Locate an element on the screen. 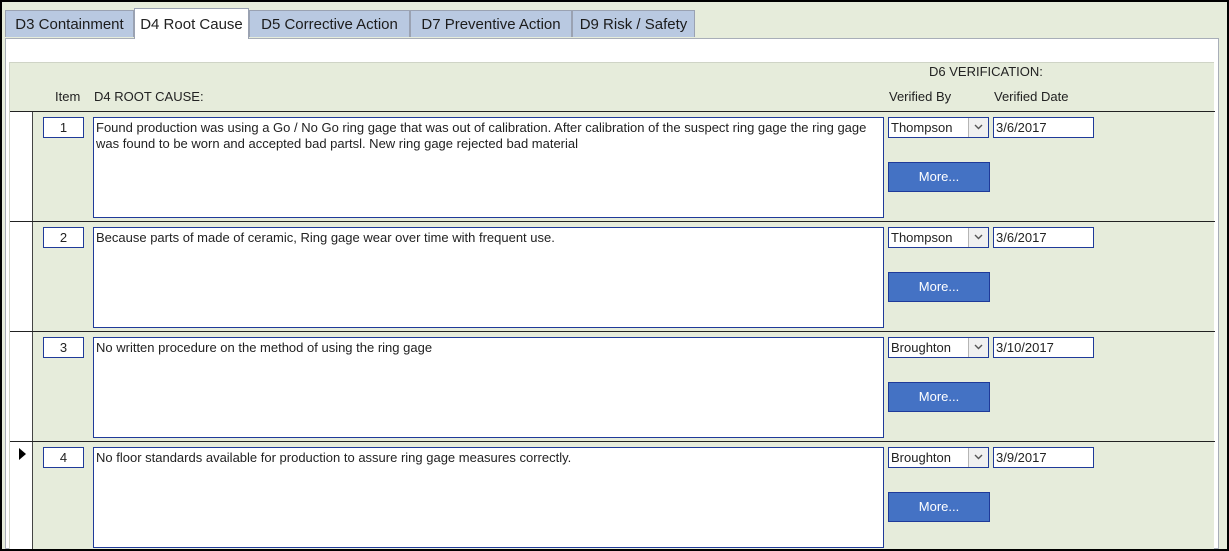  verified-date-field: 3/9/2017 is located at coordinates (1043, 457).